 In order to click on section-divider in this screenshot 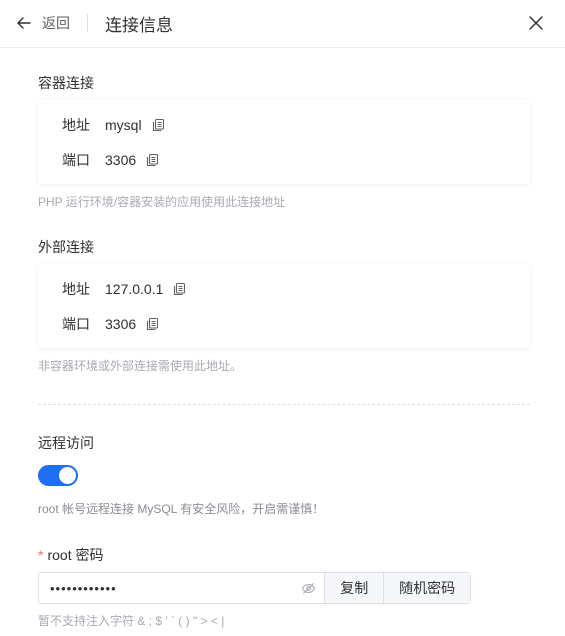, I will do `click(284, 404)`.